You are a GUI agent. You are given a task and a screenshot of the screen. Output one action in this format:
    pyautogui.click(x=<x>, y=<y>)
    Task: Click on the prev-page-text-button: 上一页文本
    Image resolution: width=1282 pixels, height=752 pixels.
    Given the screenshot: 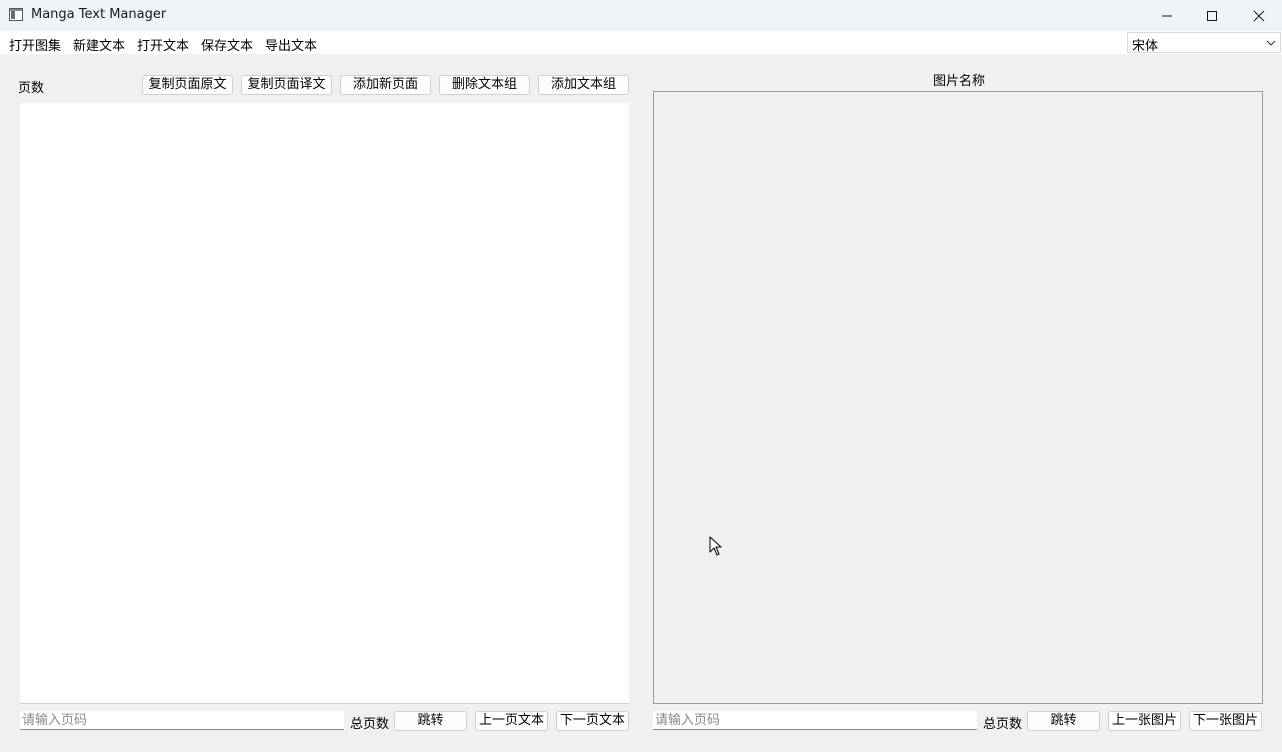 What is the action you would take?
    pyautogui.click(x=511, y=721)
    